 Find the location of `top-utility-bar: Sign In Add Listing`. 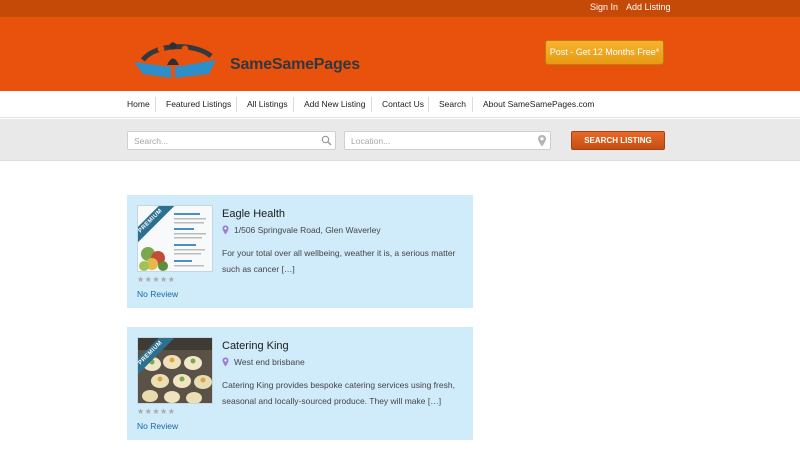

top-utility-bar: Sign In Add Listing is located at coordinates (400, 9).